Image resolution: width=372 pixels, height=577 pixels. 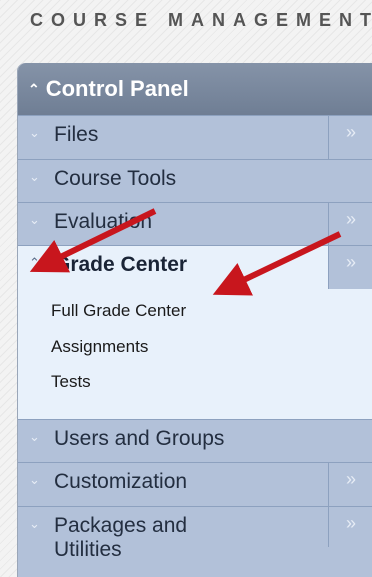 What do you see at coordinates (195, 484) in the screenshot?
I see `menu-item-customization: ⌄ Customization »` at bounding box center [195, 484].